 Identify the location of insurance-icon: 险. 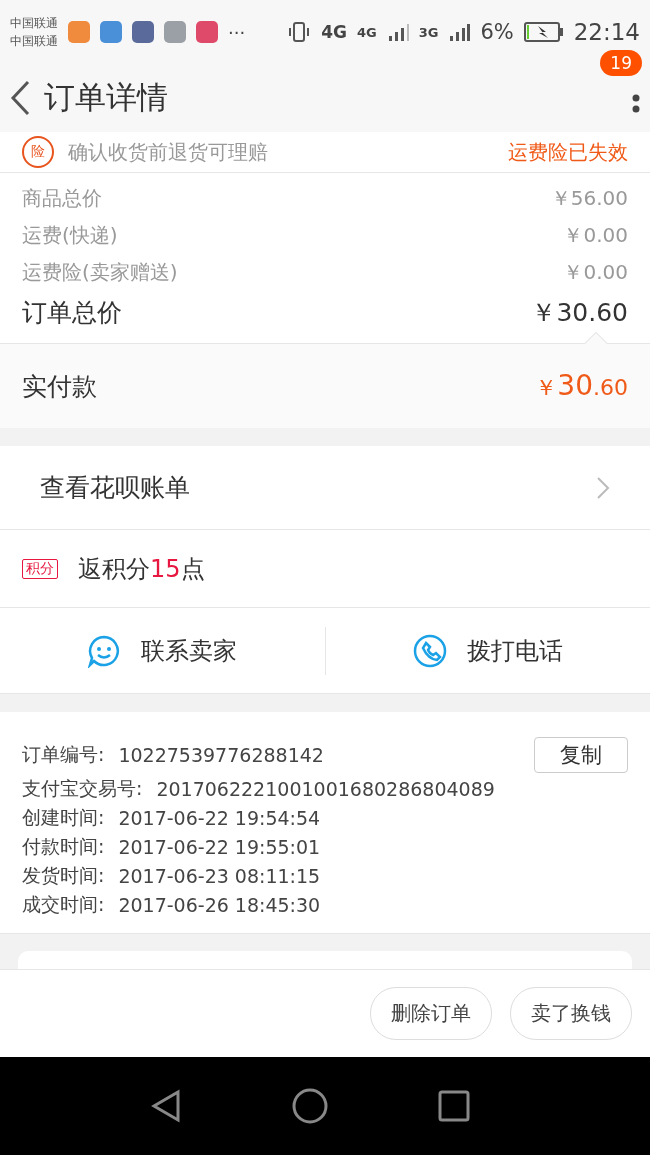
(38, 152).